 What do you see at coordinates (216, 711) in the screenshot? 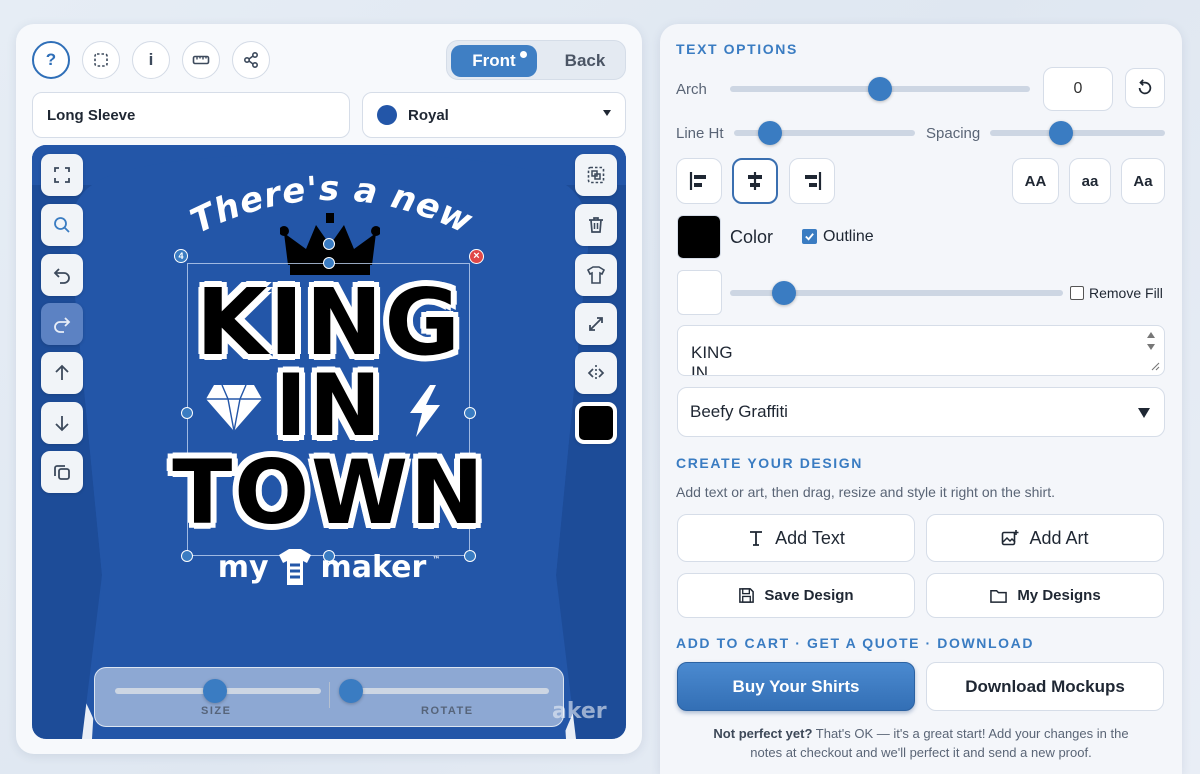
I see `size-slider-label: SIZE` at bounding box center [216, 711].